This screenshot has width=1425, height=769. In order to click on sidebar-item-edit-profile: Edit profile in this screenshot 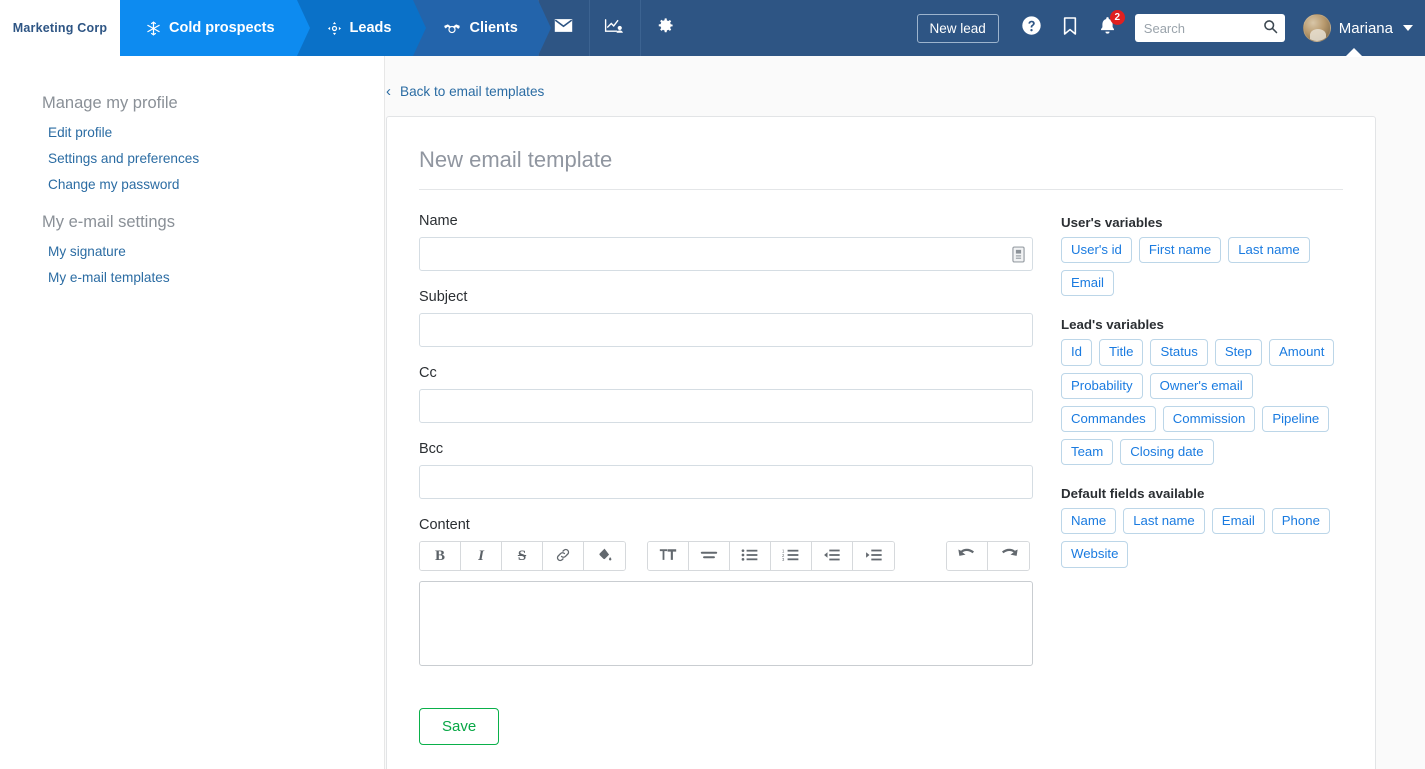, I will do `click(77, 132)`.